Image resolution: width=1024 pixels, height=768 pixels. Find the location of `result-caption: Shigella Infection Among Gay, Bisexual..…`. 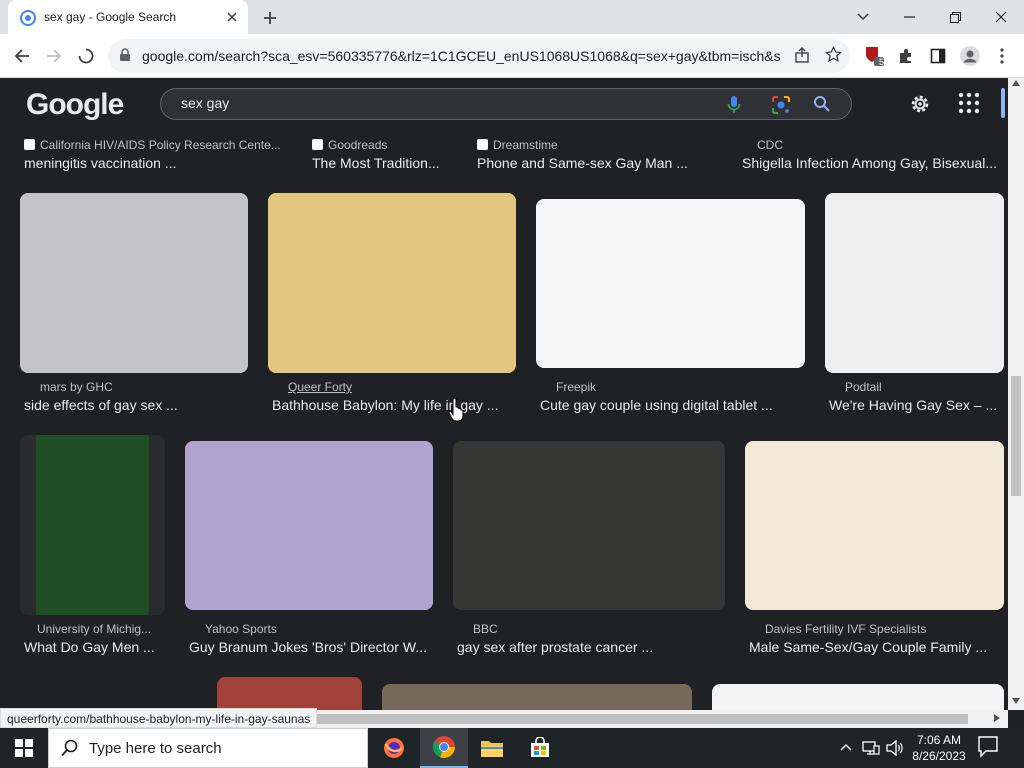

result-caption: Shigella Infection Among Gay, Bisexual..… is located at coordinates (875, 163).